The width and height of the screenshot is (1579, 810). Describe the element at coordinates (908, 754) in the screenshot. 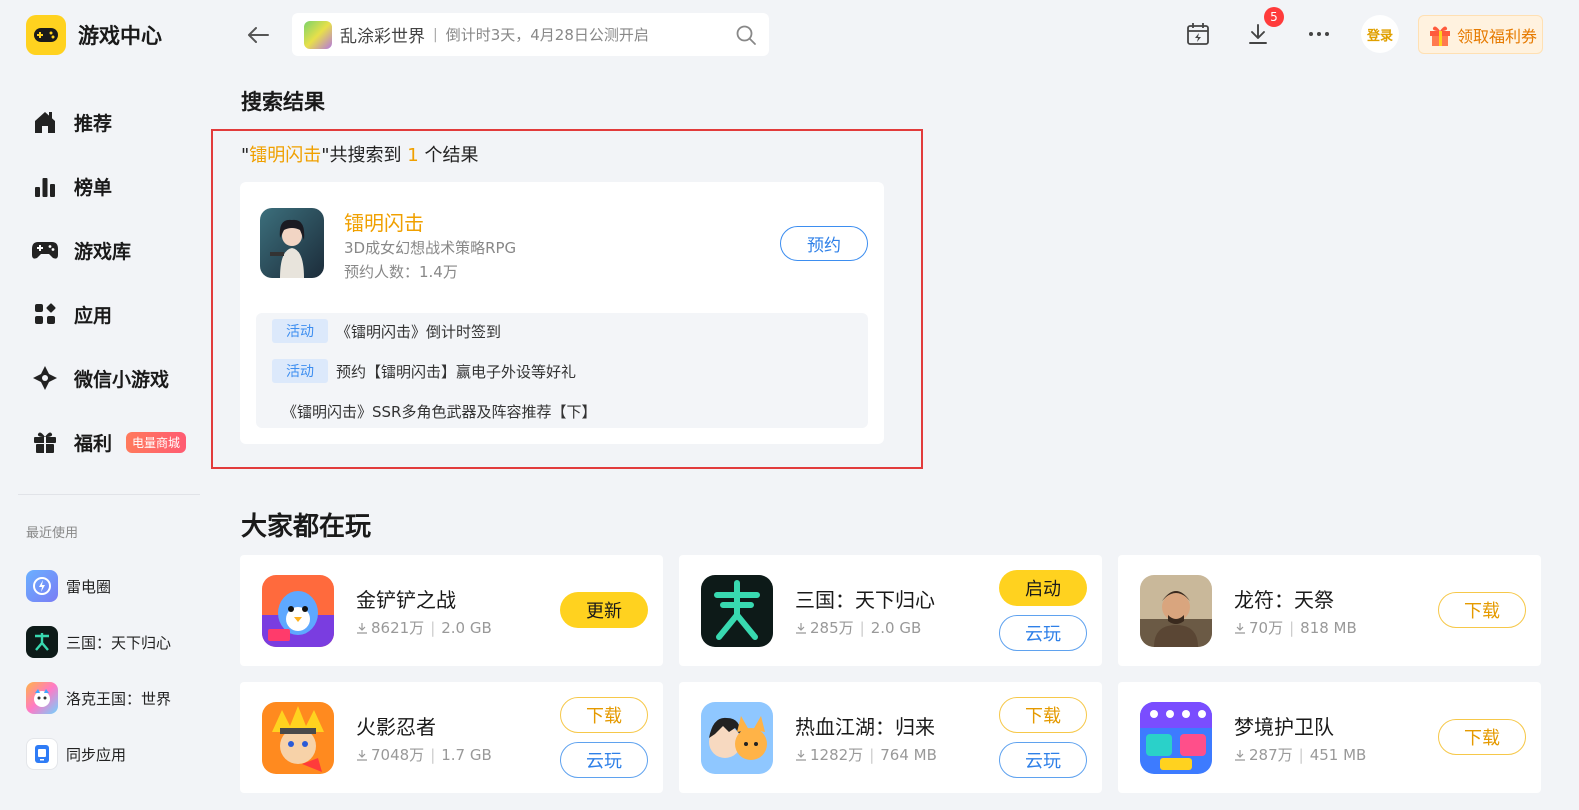

I see `game-size: 764 MB` at that location.